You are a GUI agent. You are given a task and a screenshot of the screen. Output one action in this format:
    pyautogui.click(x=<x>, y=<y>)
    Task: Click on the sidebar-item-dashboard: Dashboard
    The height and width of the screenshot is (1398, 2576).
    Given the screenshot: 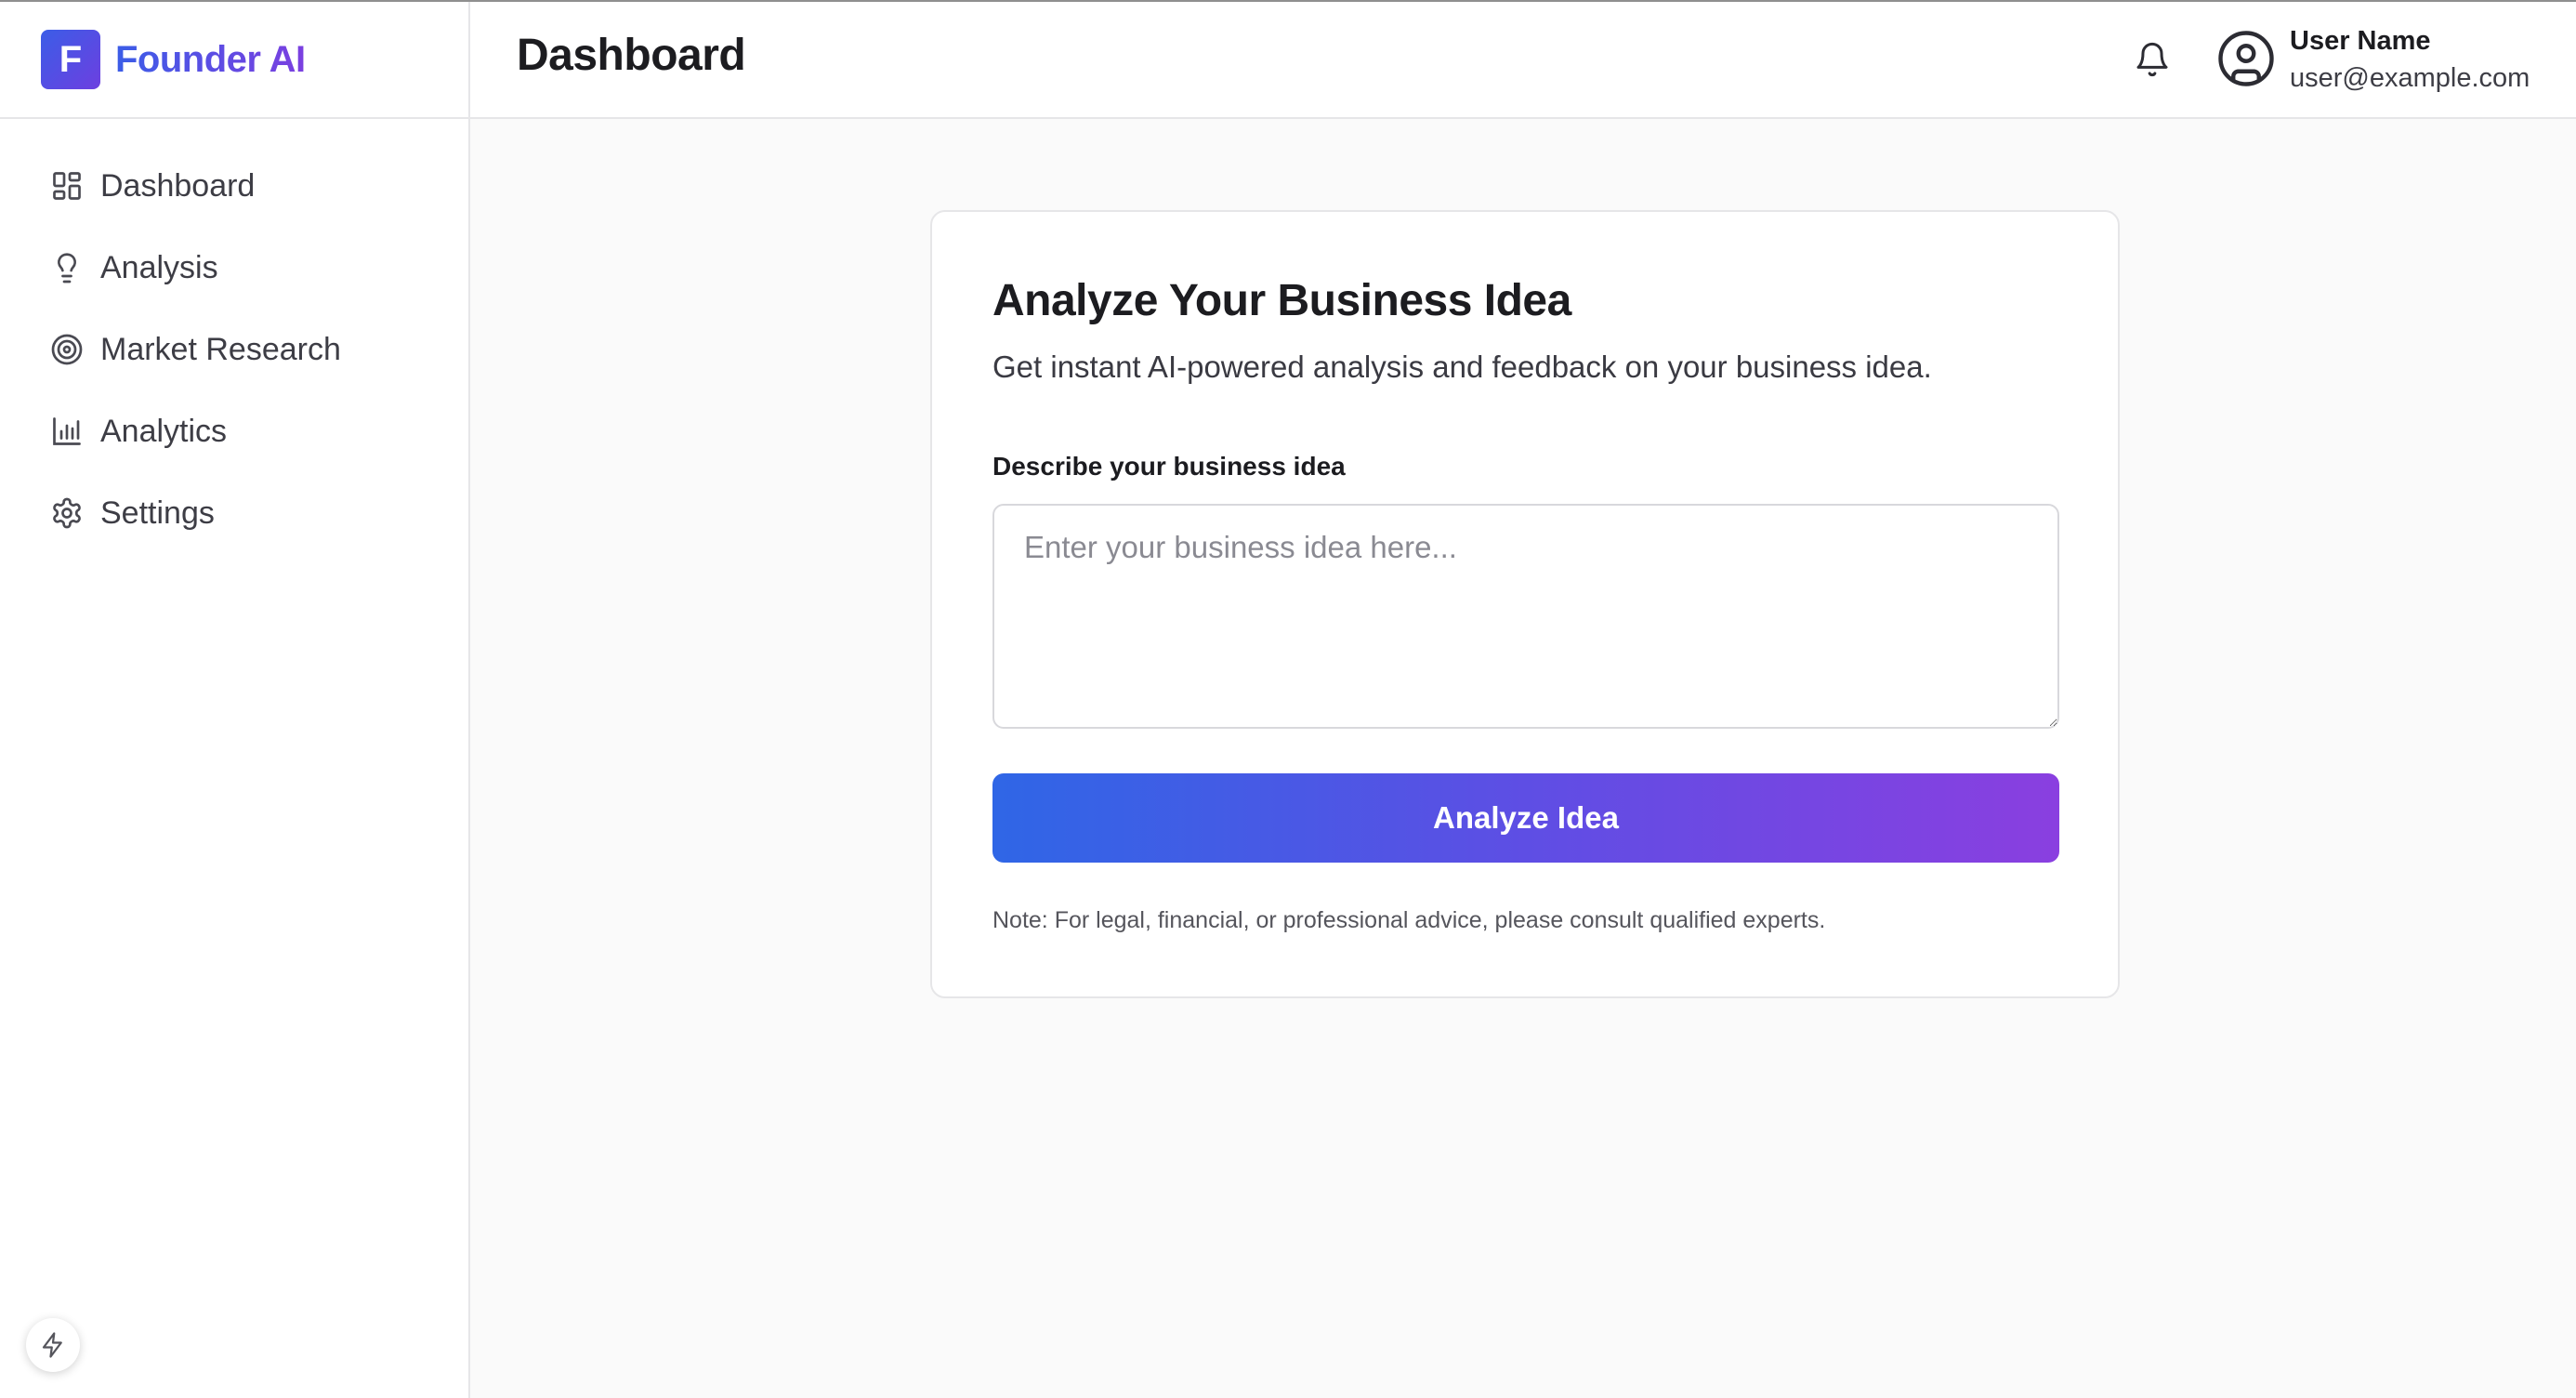 What is the action you would take?
    pyautogui.click(x=234, y=186)
    